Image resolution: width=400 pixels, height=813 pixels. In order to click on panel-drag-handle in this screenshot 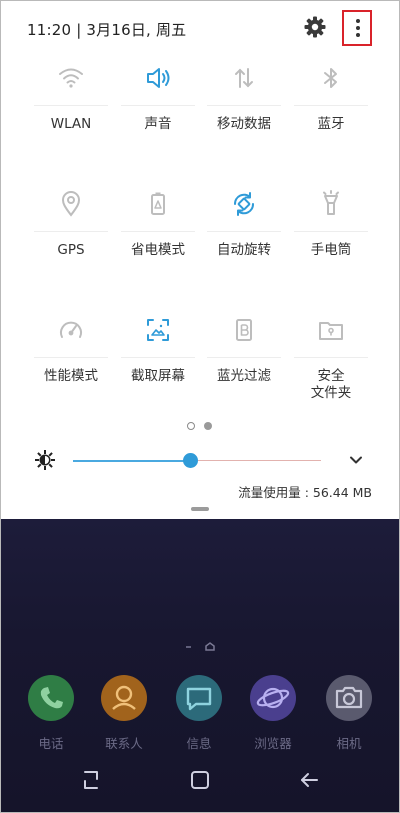, I will do `click(200, 509)`.